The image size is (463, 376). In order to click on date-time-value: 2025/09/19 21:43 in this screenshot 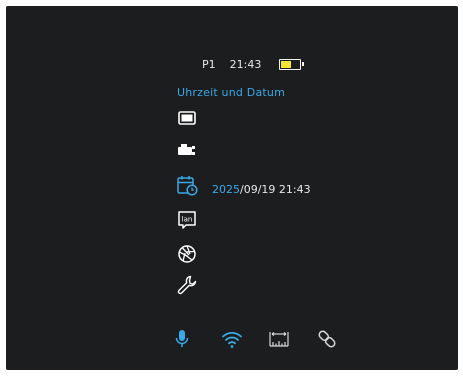, I will do `click(261, 189)`.